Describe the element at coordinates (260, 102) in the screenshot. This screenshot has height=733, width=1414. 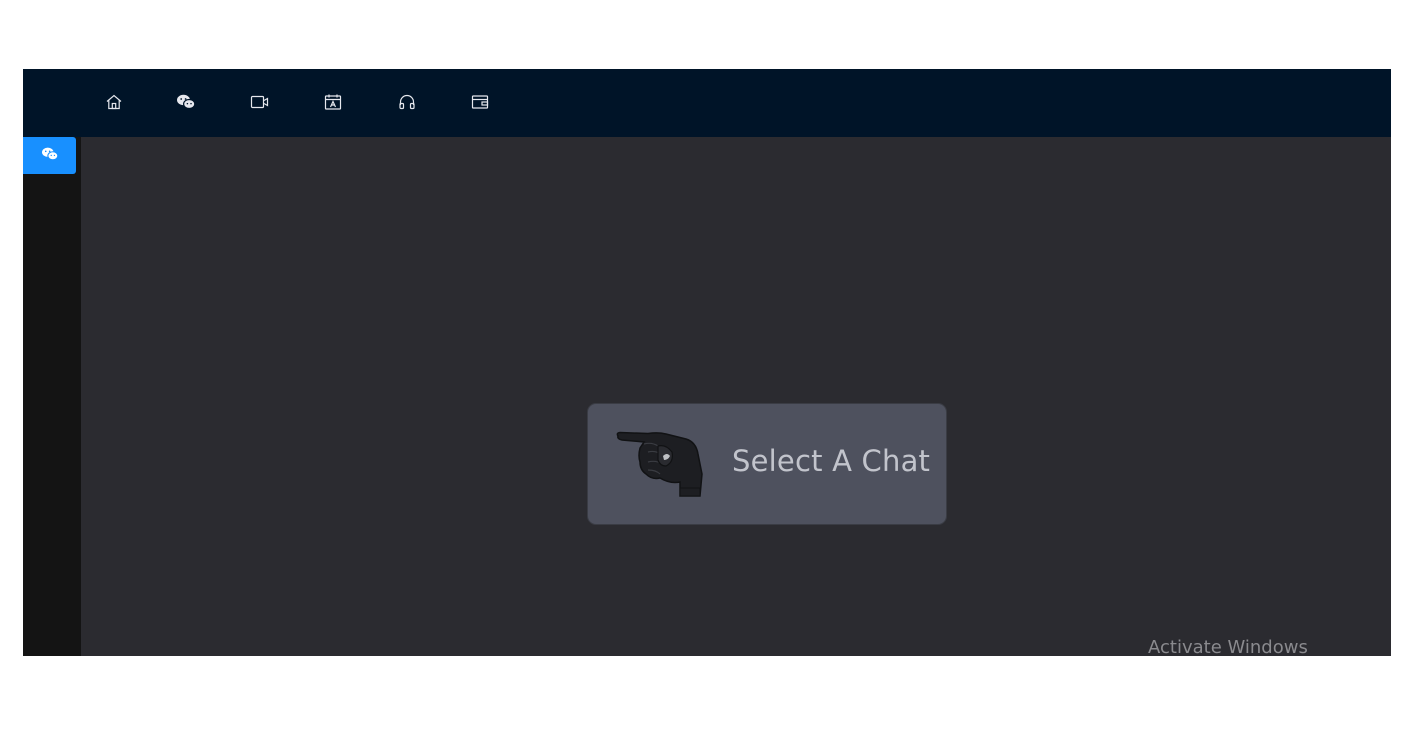
I see `video-icon` at that location.